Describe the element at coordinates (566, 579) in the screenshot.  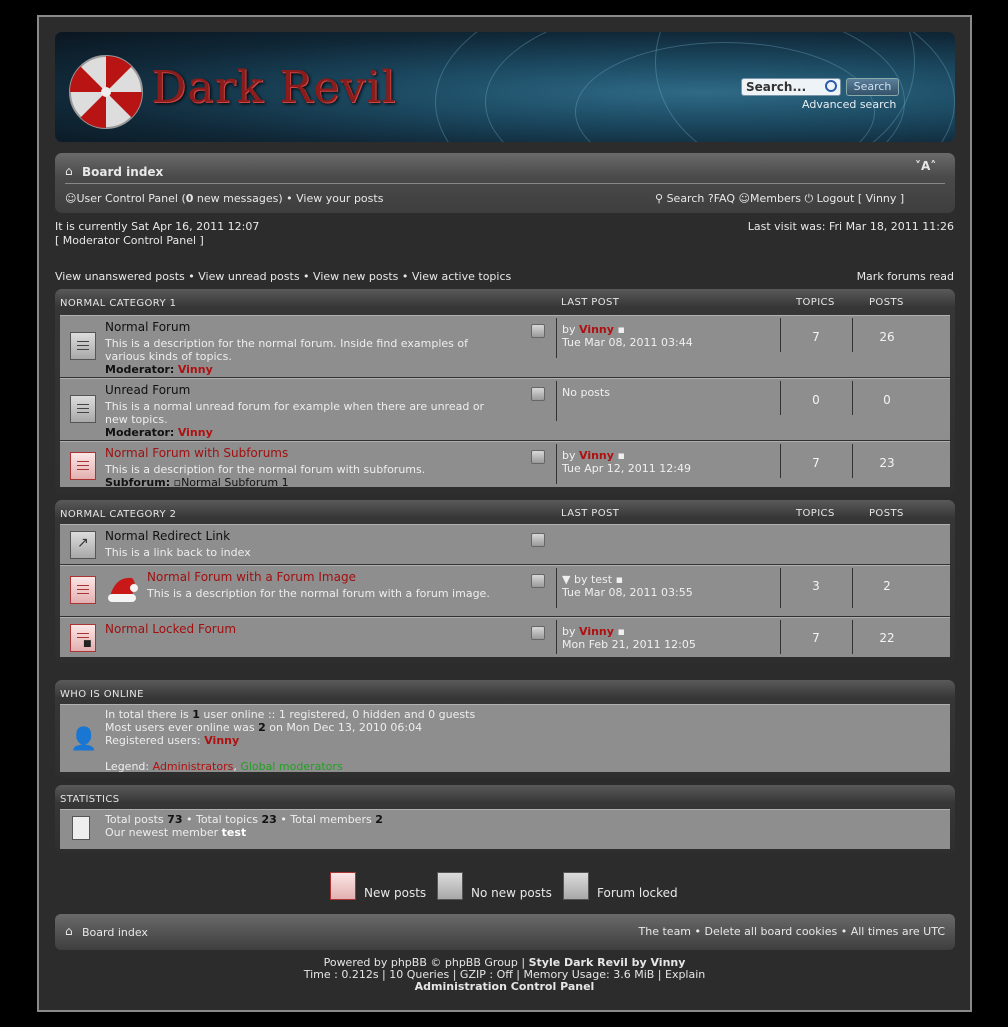
I see `topic-type-icon: ▼` at that location.